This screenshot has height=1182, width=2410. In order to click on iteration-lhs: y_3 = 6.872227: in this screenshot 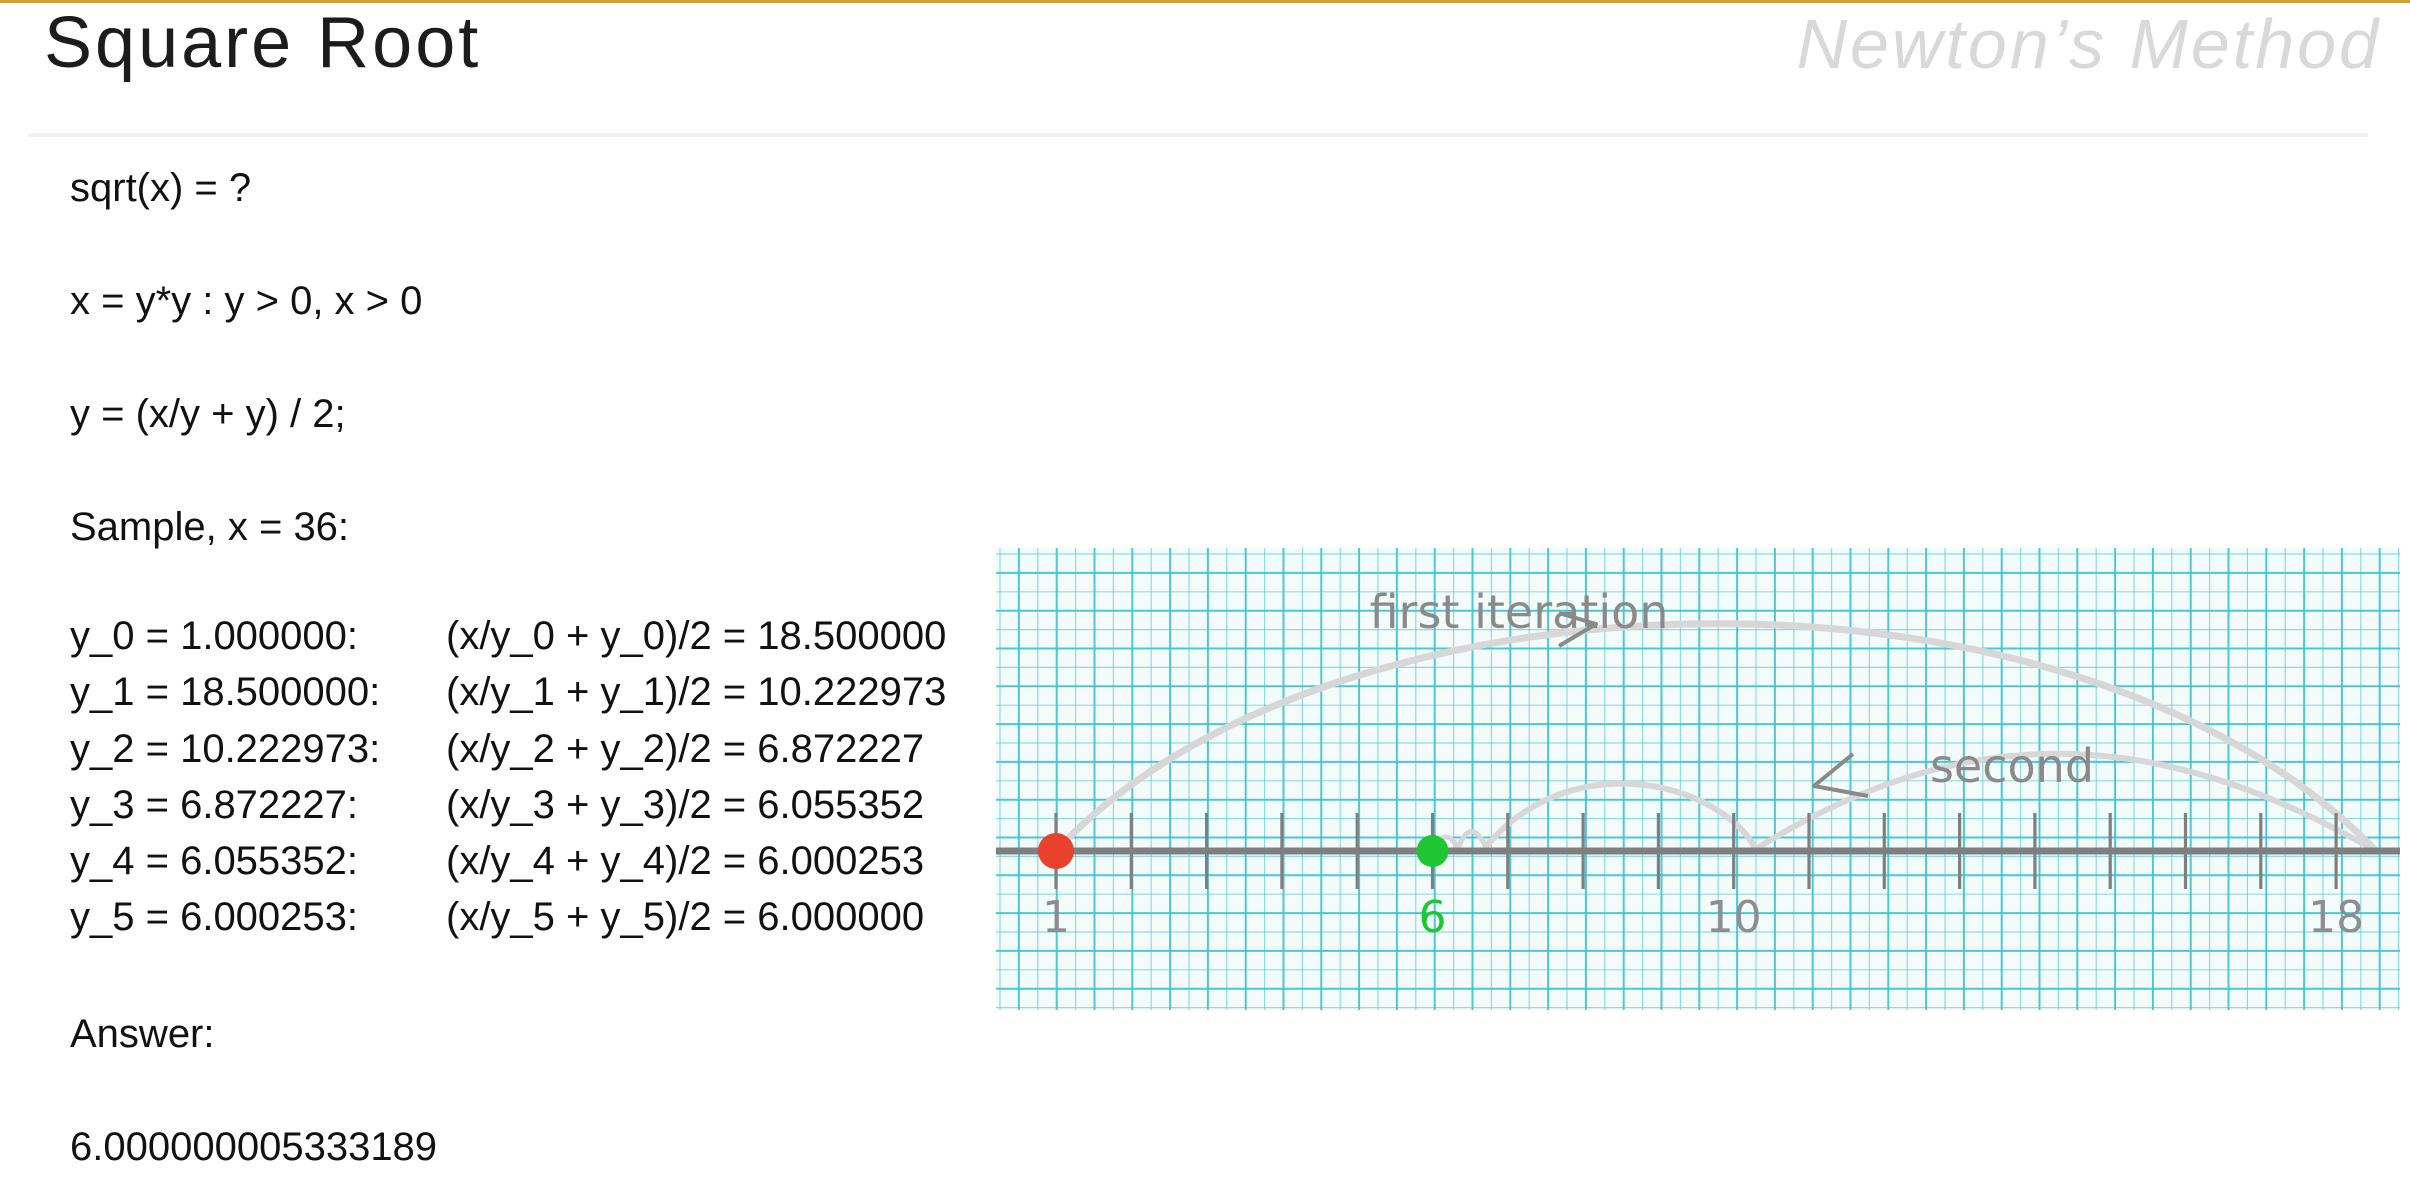, I will do `click(214, 804)`.